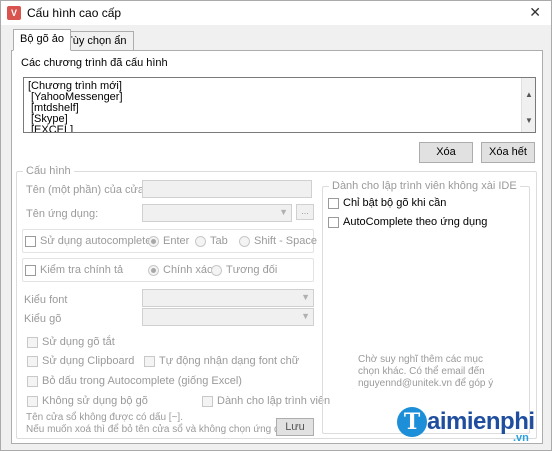 This screenshot has width=552, height=451. What do you see at coordinates (508, 152) in the screenshot?
I see `delete-all-button: Xóa hết` at bounding box center [508, 152].